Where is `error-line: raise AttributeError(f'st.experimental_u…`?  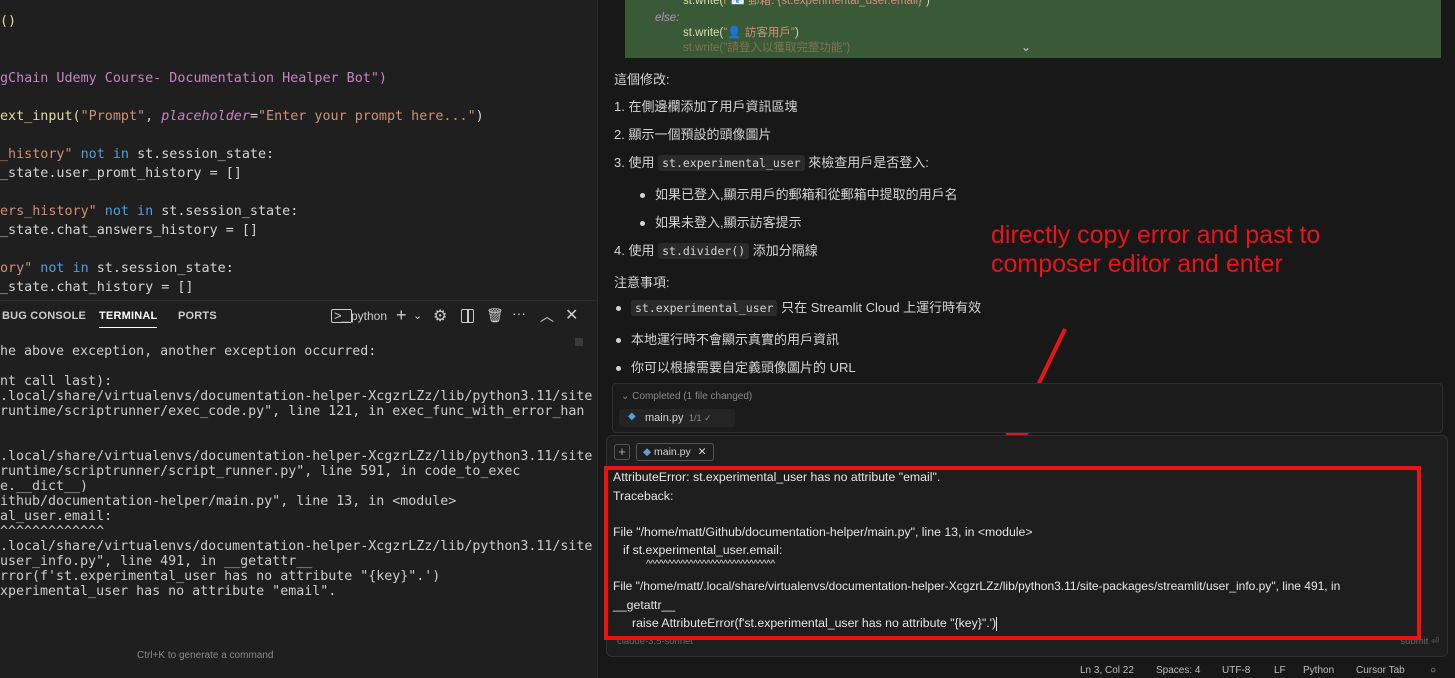 error-line: raise AttributeError(f'st.experimental_u… is located at coordinates (815, 623).